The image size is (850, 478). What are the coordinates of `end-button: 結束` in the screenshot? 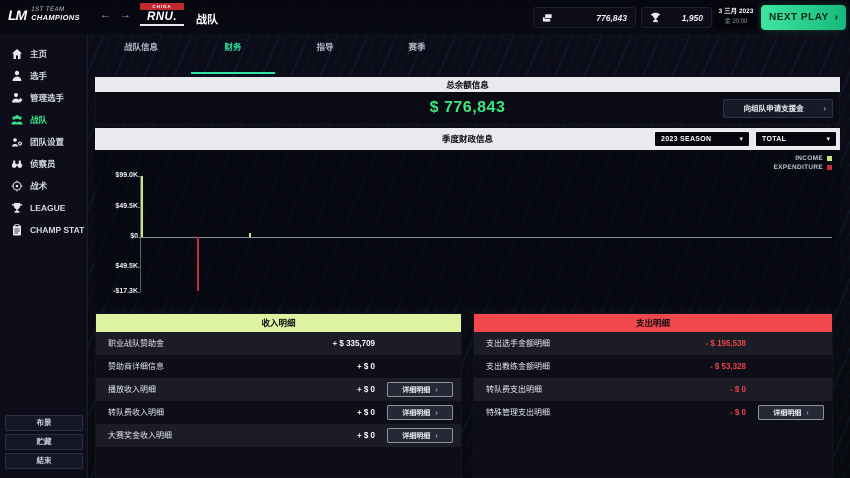 It's located at (44, 461).